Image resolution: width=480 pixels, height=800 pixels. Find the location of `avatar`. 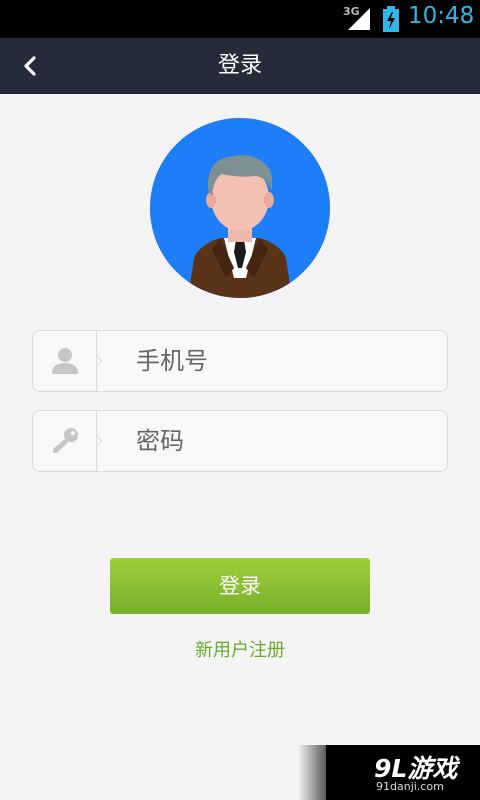

avatar is located at coordinates (240, 208).